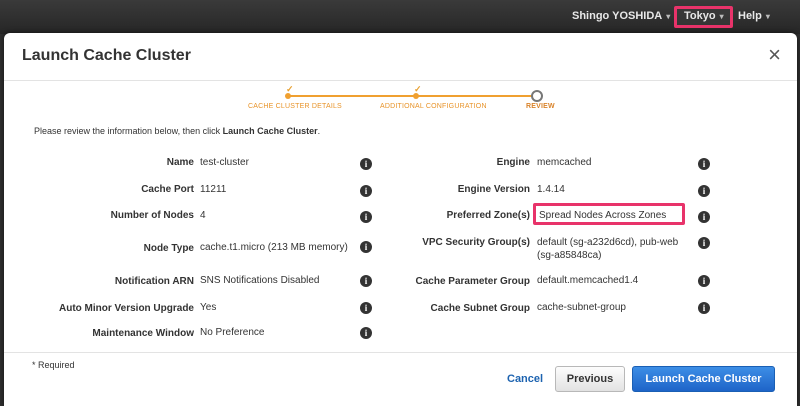 Image resolution: width=800 pixels, height=406 pixels. I want to click on region-menu: Tokyo ▾, so click(704, 16).